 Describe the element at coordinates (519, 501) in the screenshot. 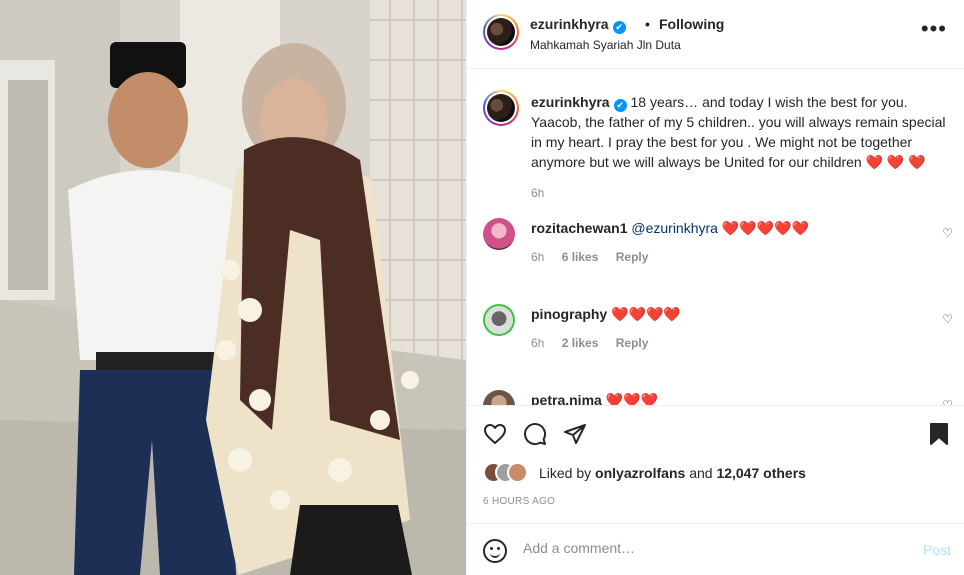

I see `post-timestamp: 6 HOURS AGO` at that location.